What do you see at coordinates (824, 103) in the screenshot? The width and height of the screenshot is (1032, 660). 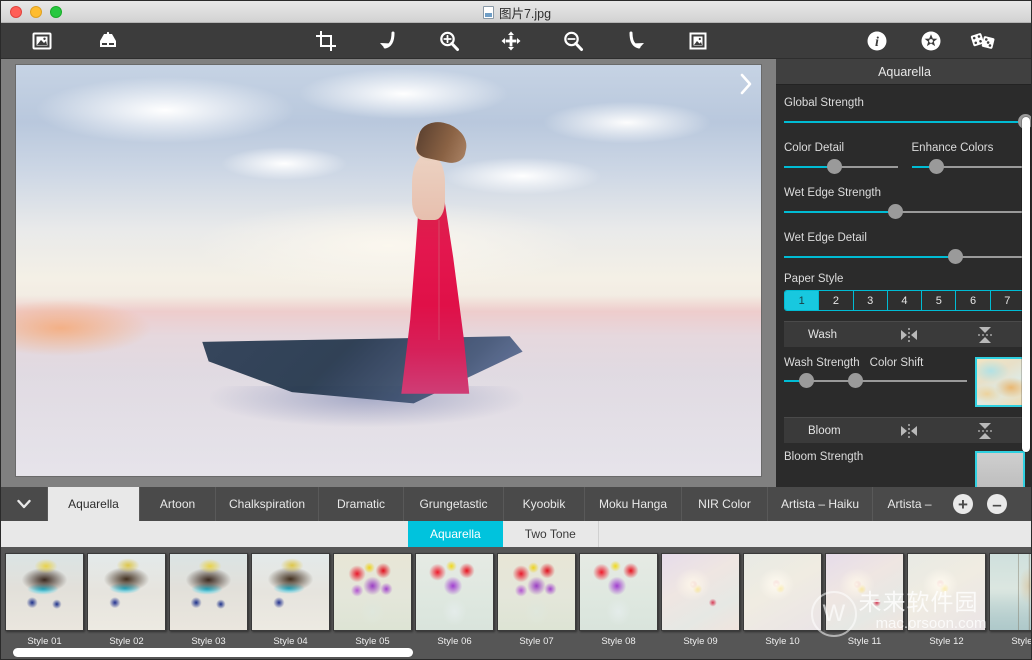 I see `global-strength-label: Global Strength` at bounding box center [824, 103].